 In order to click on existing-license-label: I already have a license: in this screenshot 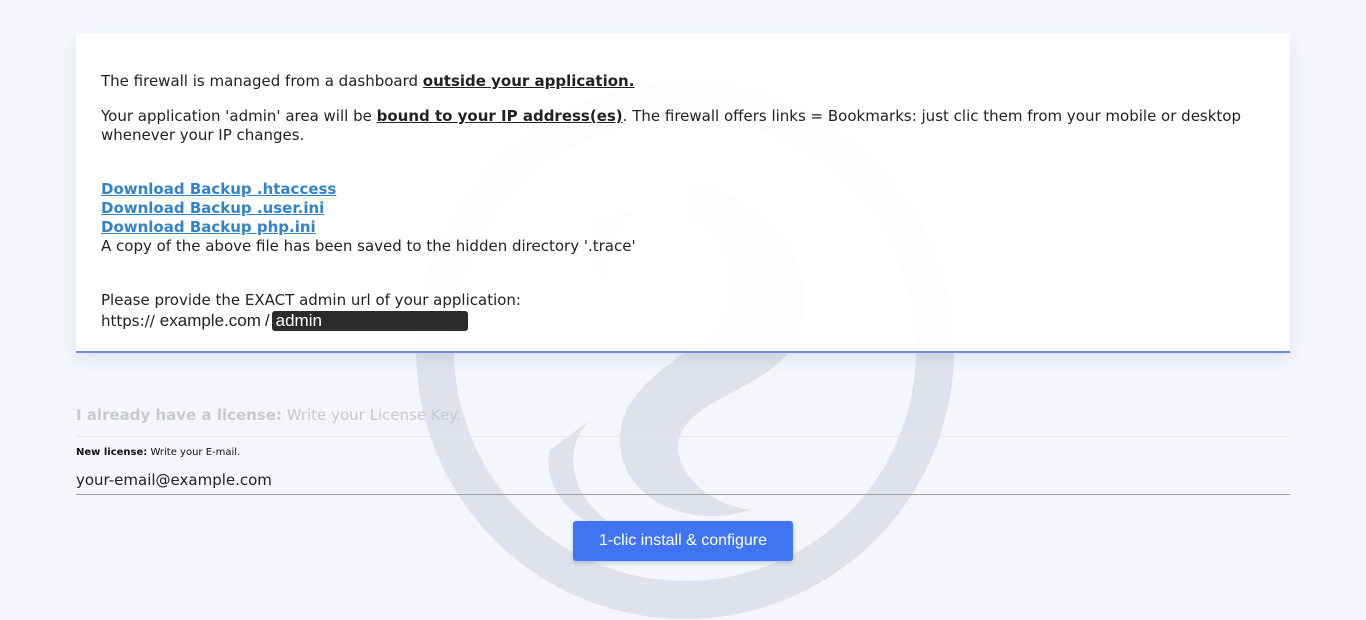, I will do `click(179, 415)`.